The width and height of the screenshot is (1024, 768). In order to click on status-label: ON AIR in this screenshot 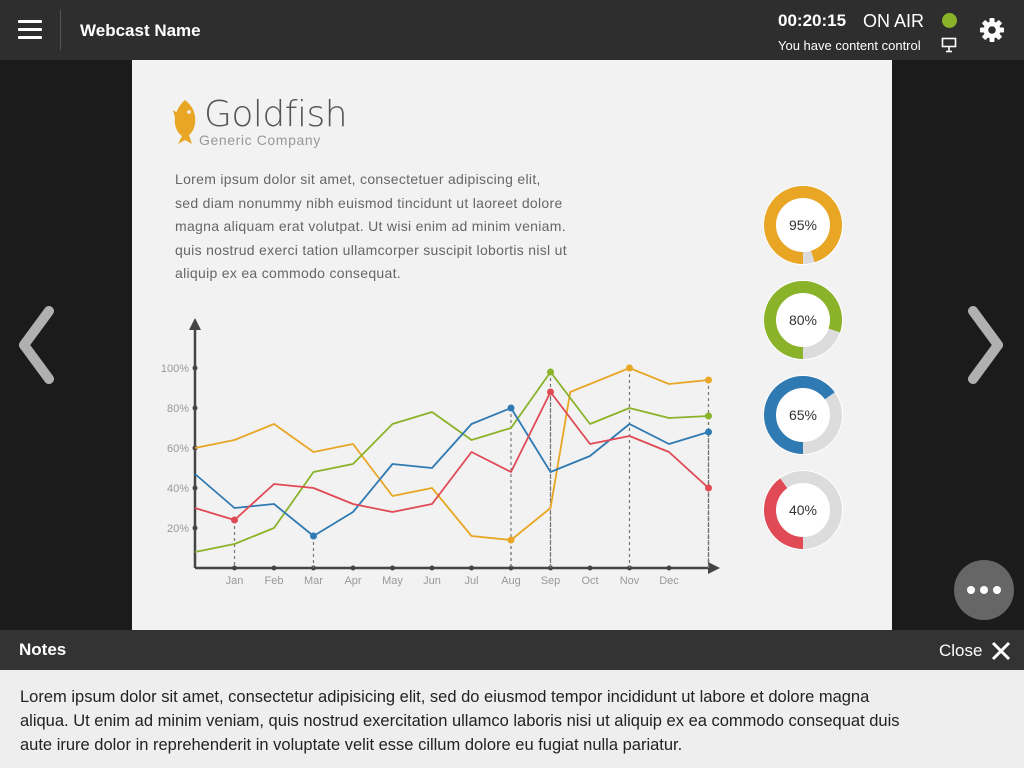, I will do `click(894, 21)`.